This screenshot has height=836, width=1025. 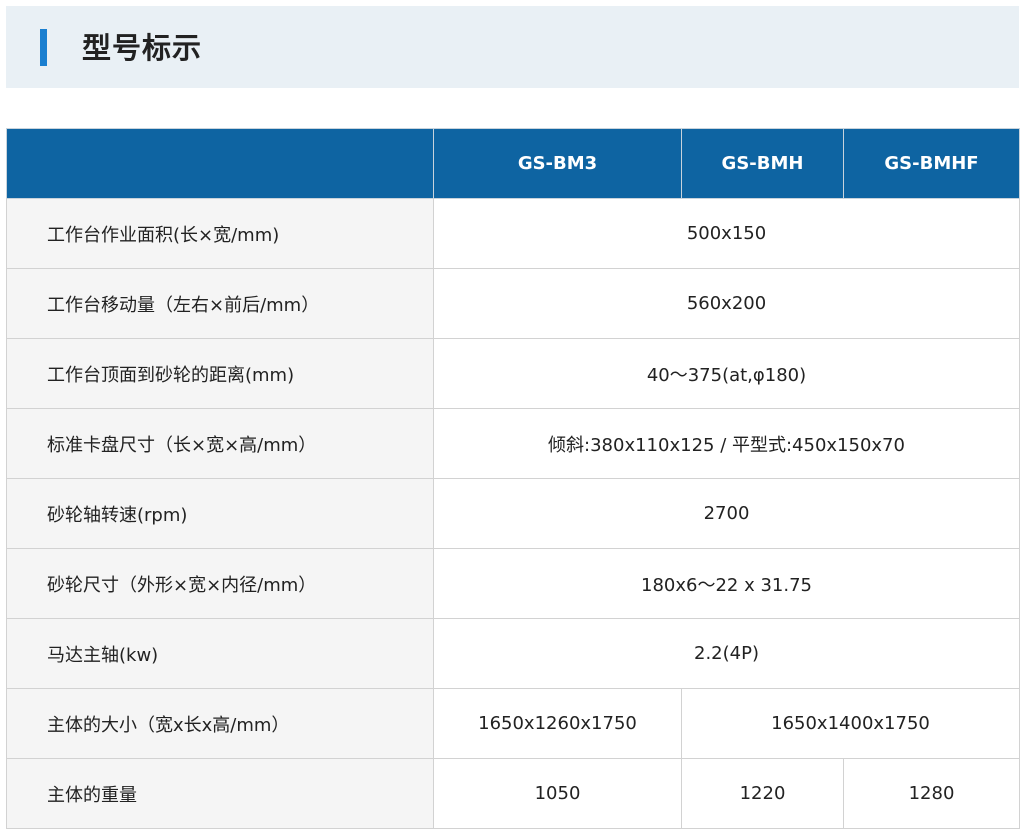 I want to click on table-row: 主体的重量 1050 1220 1280, so click(x=513, y=793).